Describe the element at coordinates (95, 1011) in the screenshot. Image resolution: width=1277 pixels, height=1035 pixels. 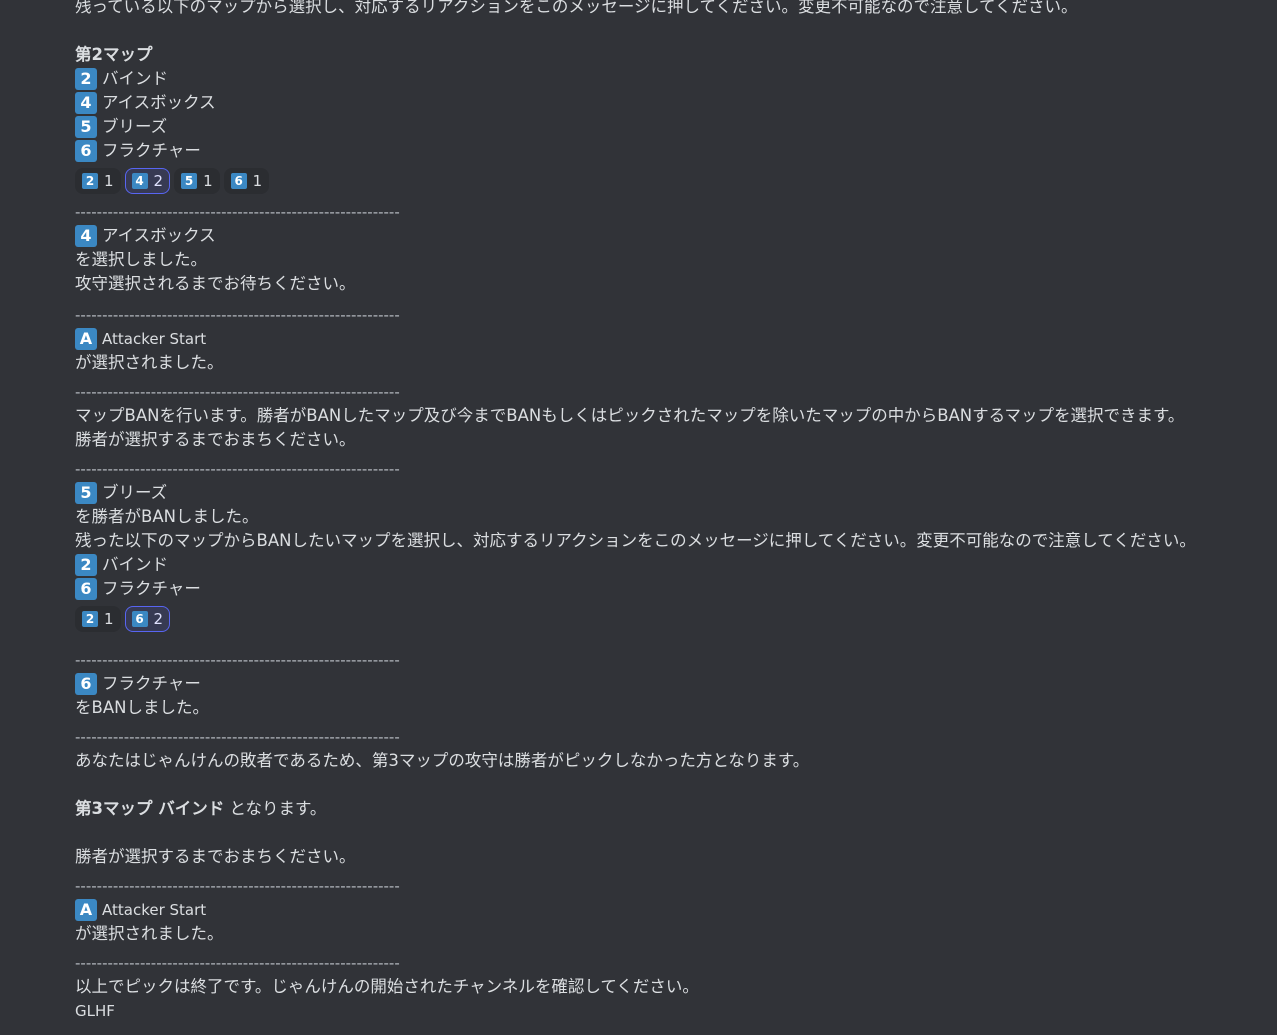
I see `glhf-text: GLHF` at that location.